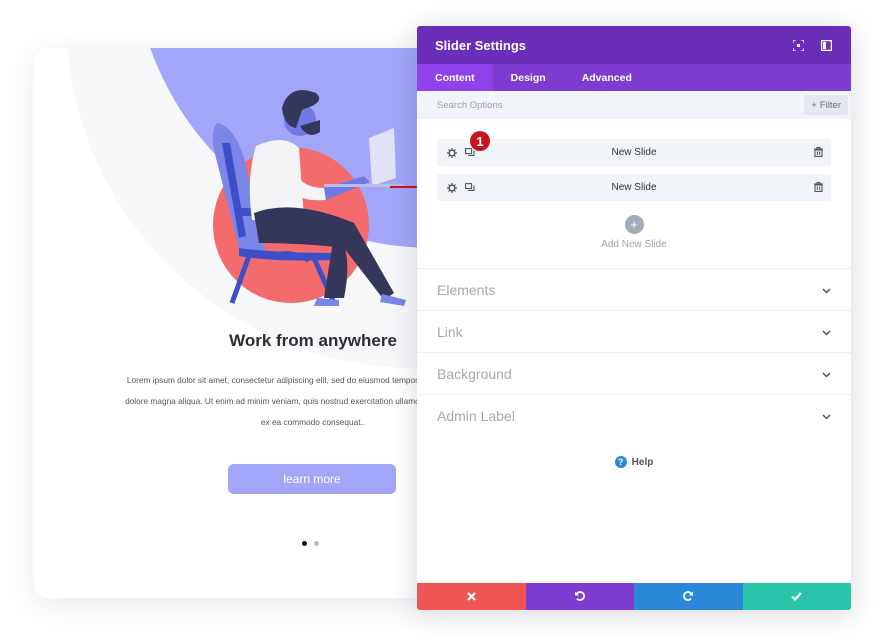  Describe the element at coordinates (450, 331) in the screenshot. I see `section-label: Link` at that location.